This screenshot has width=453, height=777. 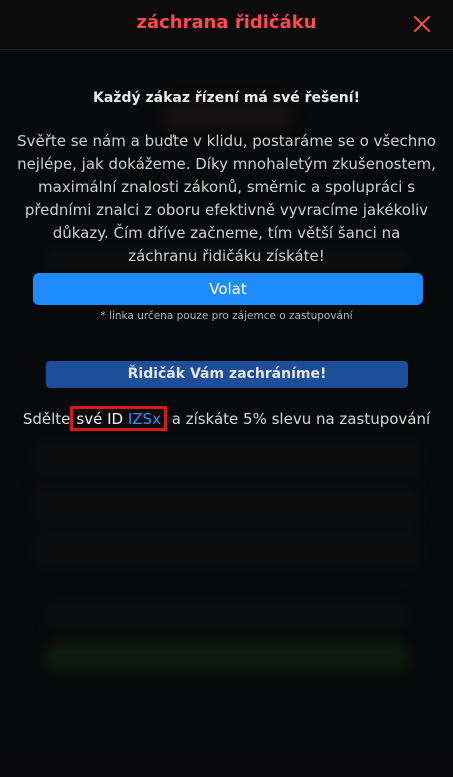 I want to click on modal-headline: Každý zákaz řízení má své řešení!, so click(x=226, y=98).